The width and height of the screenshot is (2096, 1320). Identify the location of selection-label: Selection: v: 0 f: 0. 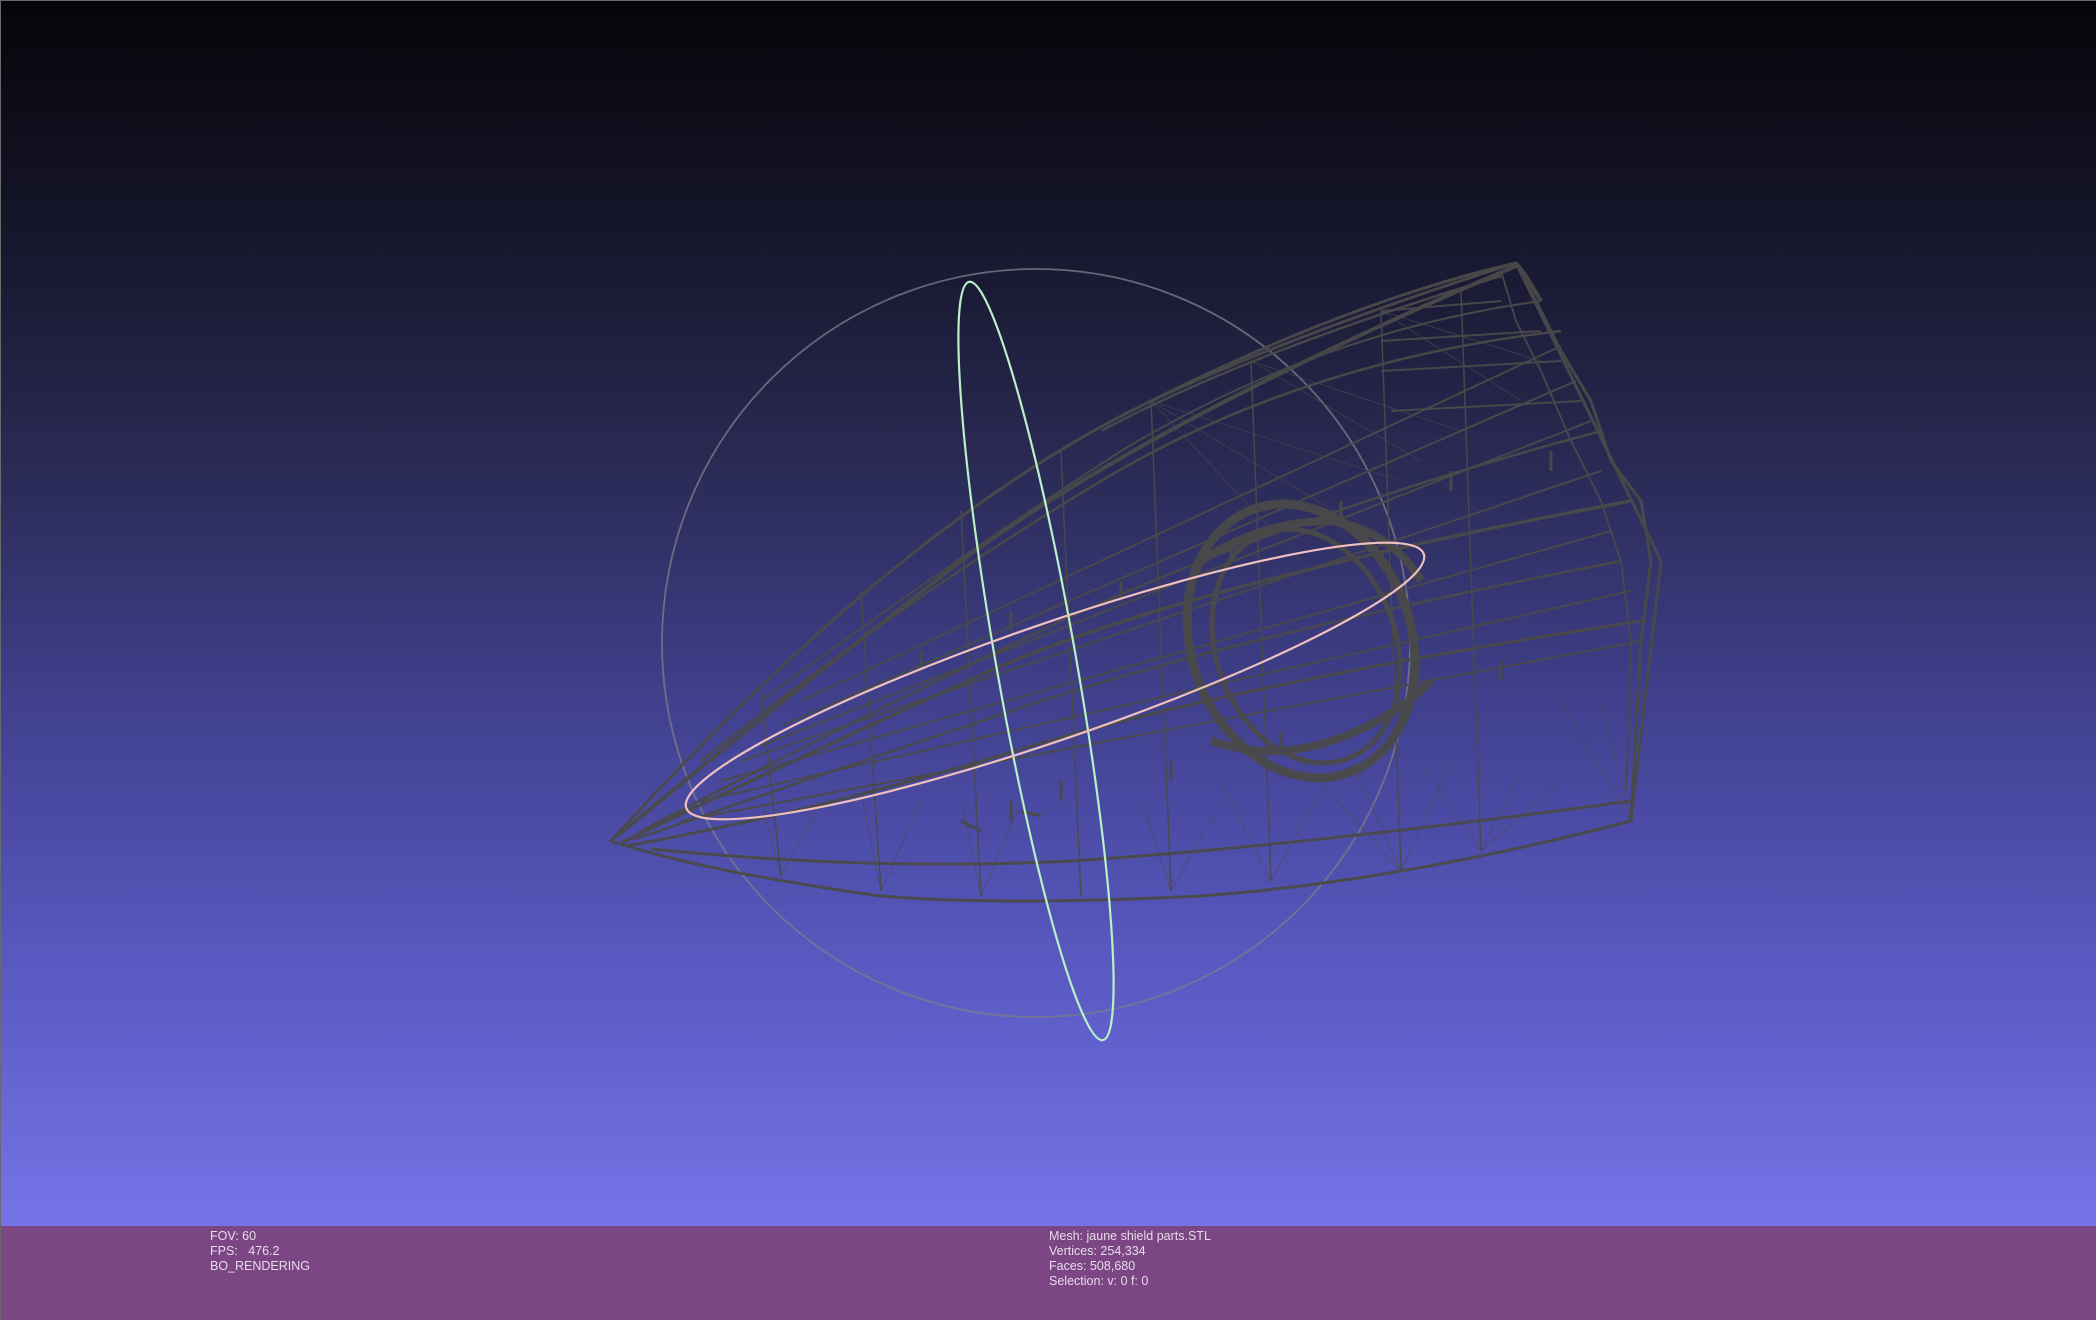
(1099, 1281).